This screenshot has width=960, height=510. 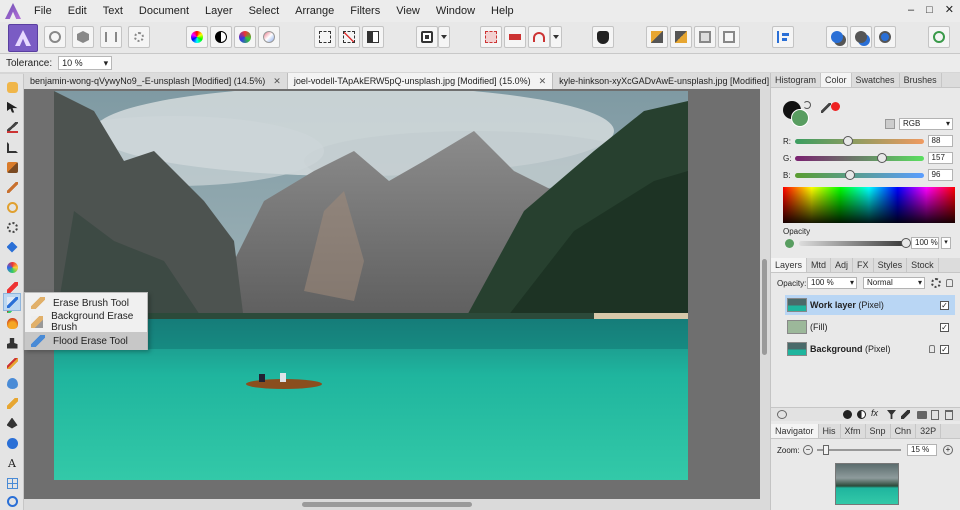 What do you see at coordinates (86, 303) in the screenshot?
I see `erase-brush-tool-item: Erase Brush Tool` at bounding box center [86, 303].